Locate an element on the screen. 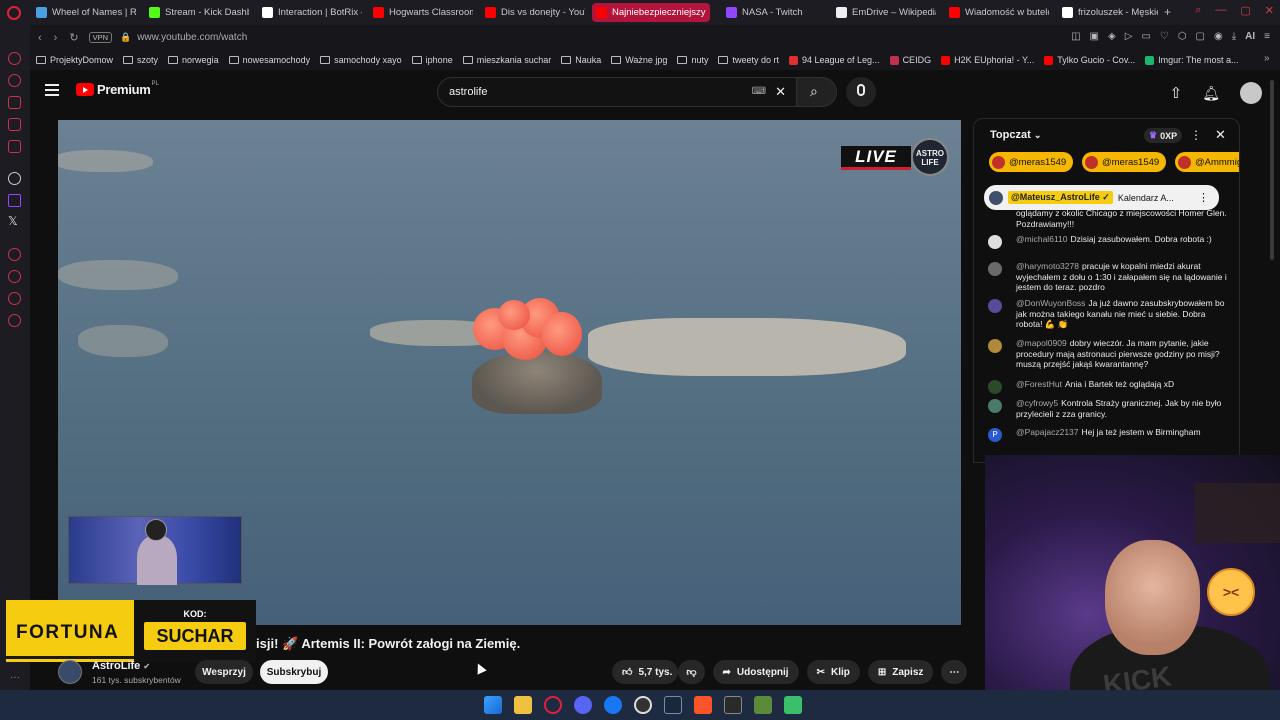  pinned-menu-icon: ⋮ is located at coordinates (1203, 197).